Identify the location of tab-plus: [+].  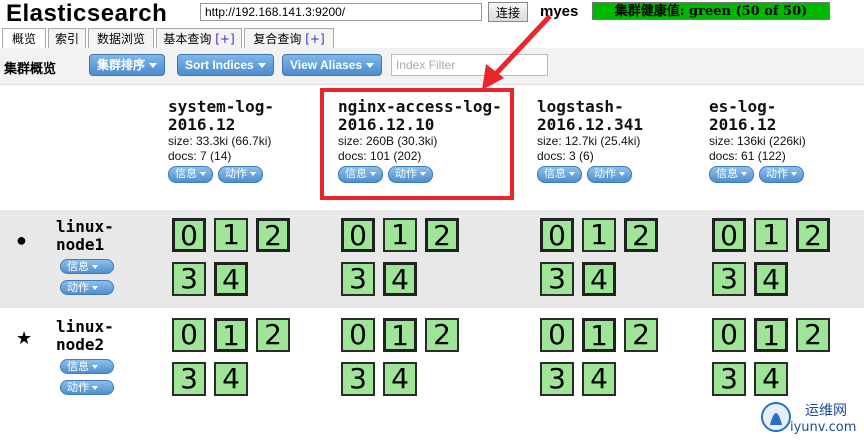
(314, 39).